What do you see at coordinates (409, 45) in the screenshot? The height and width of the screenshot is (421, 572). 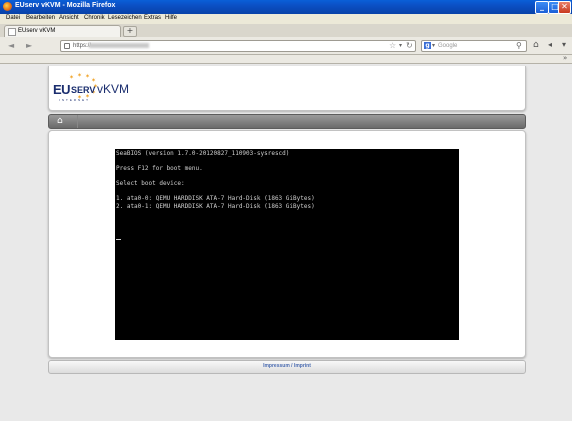 I see `reload-icon: ↻` at bounding box center [409, 45].